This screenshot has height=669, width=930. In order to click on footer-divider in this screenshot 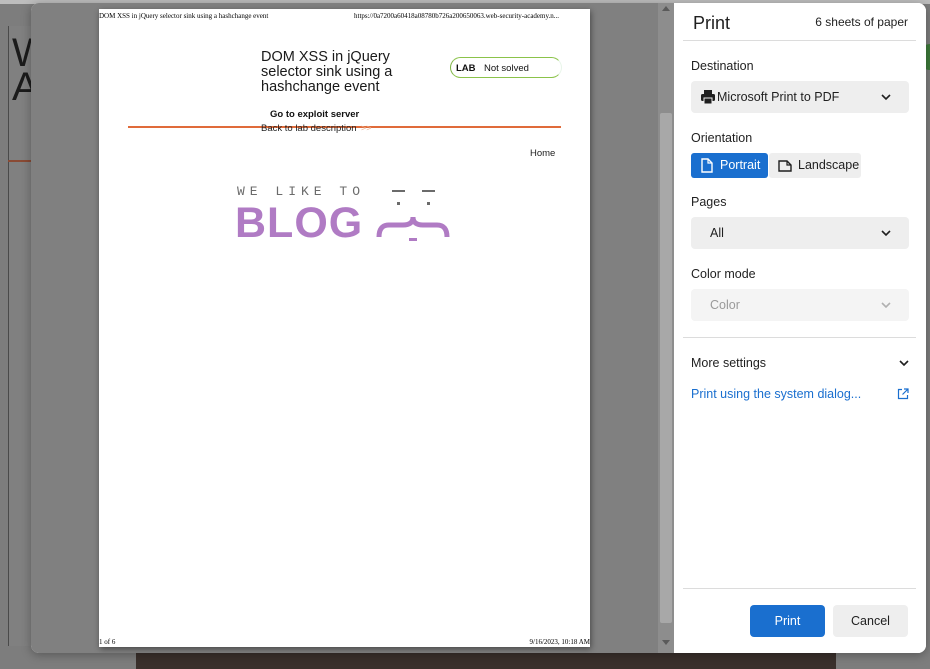, I will do `click(799, 588)`.